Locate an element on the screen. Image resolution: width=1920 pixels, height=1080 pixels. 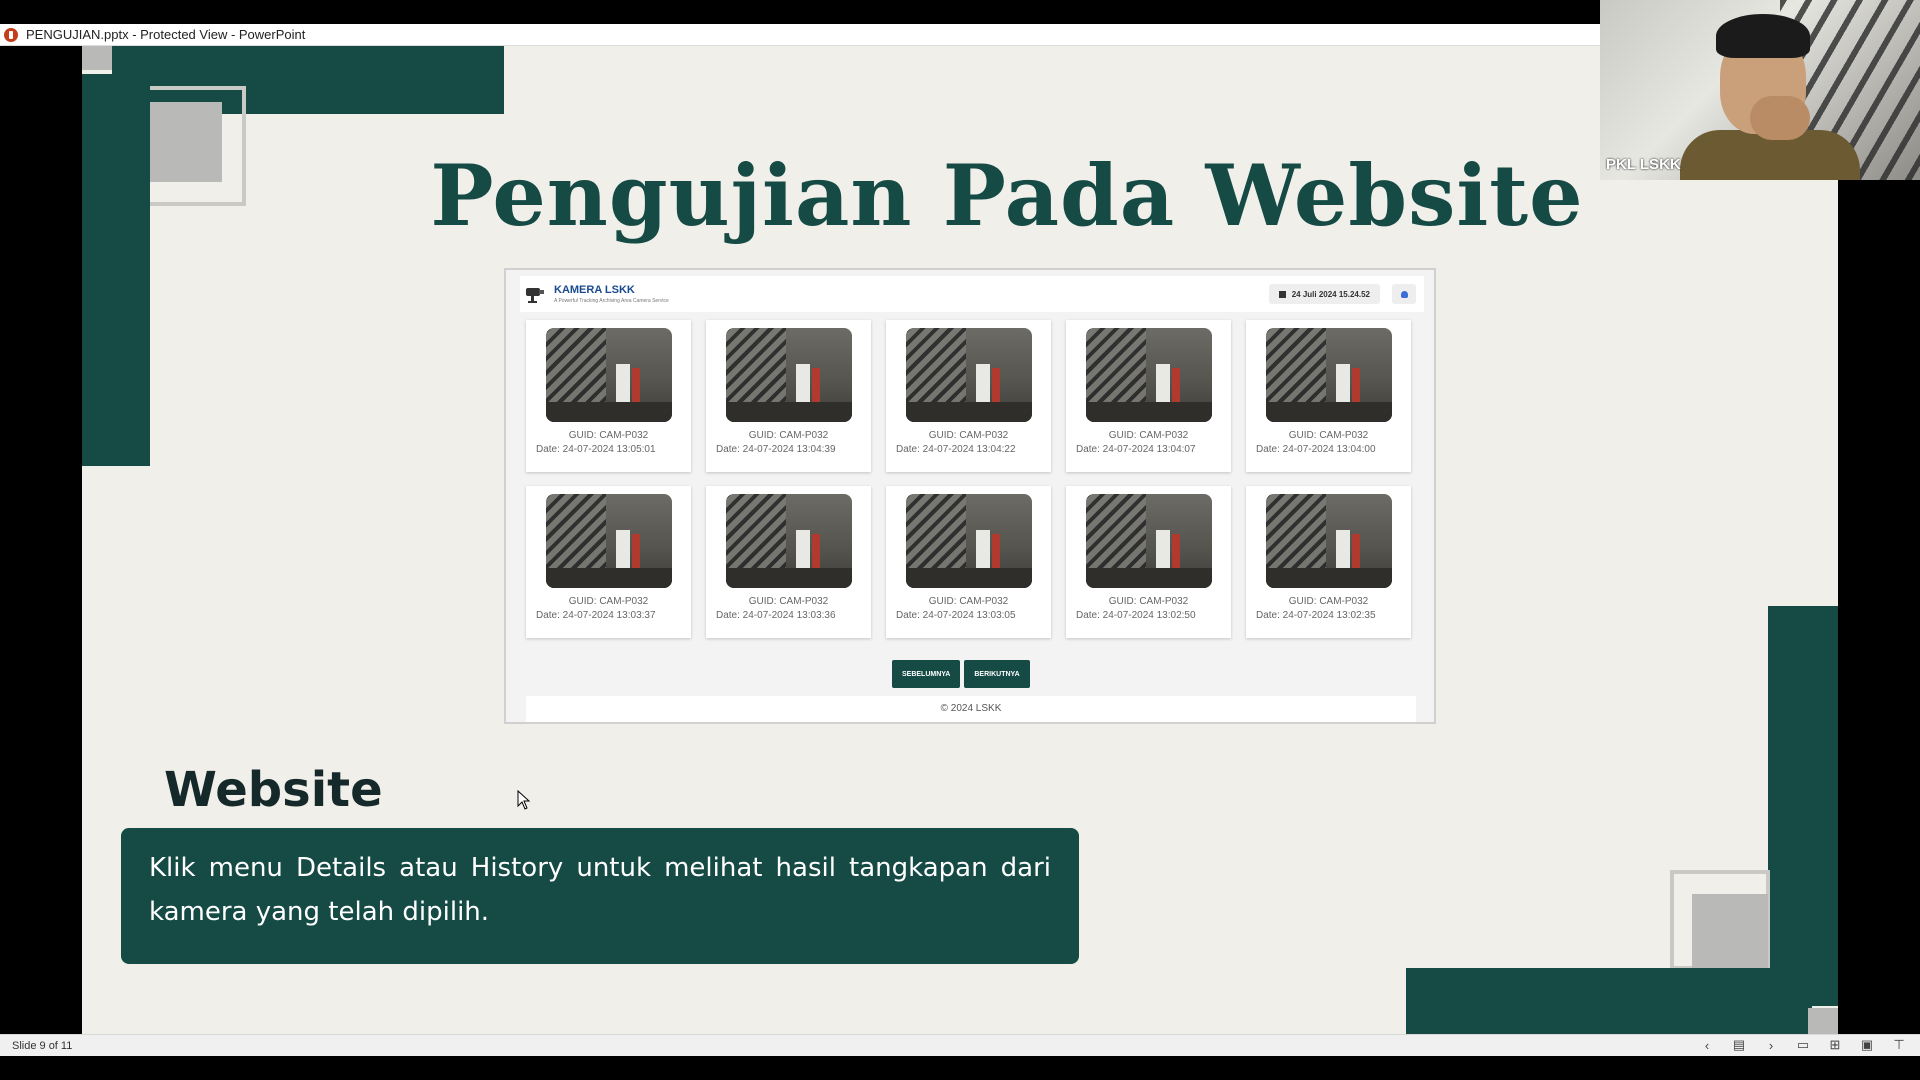
bell-icon is located at coordinates (1404, 294).